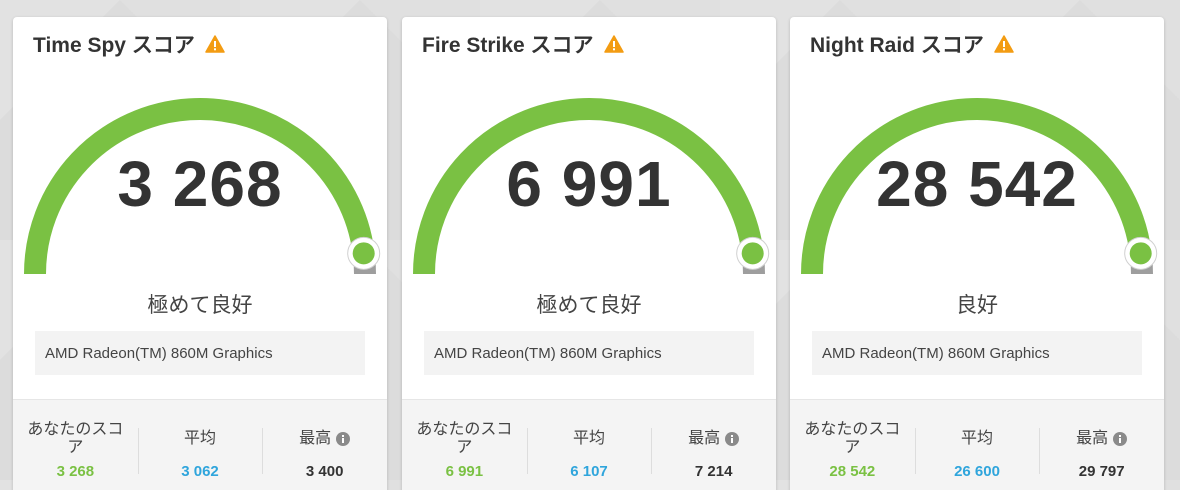 This screenshot has height=490, width=1180. I want to click on average-value: 3 062, so click(200, 471).